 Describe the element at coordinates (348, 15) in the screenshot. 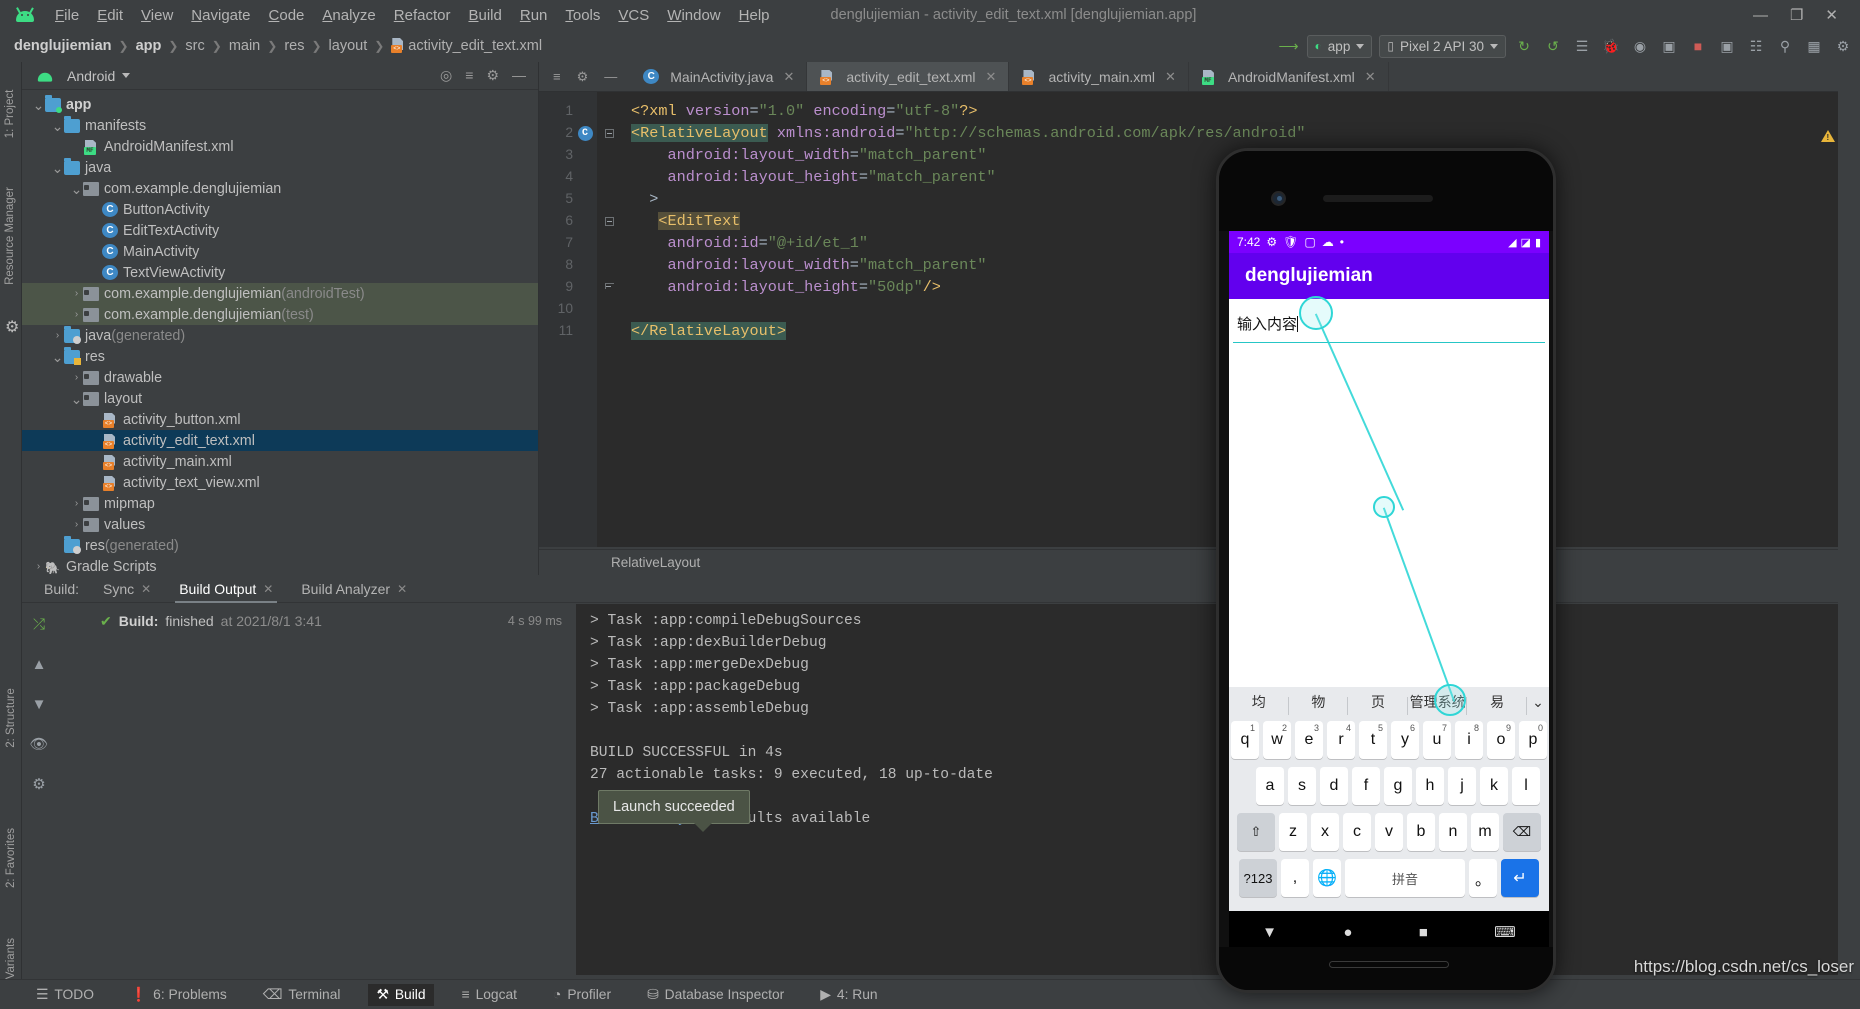

I see `menu-analyze: Analyze` at that location.